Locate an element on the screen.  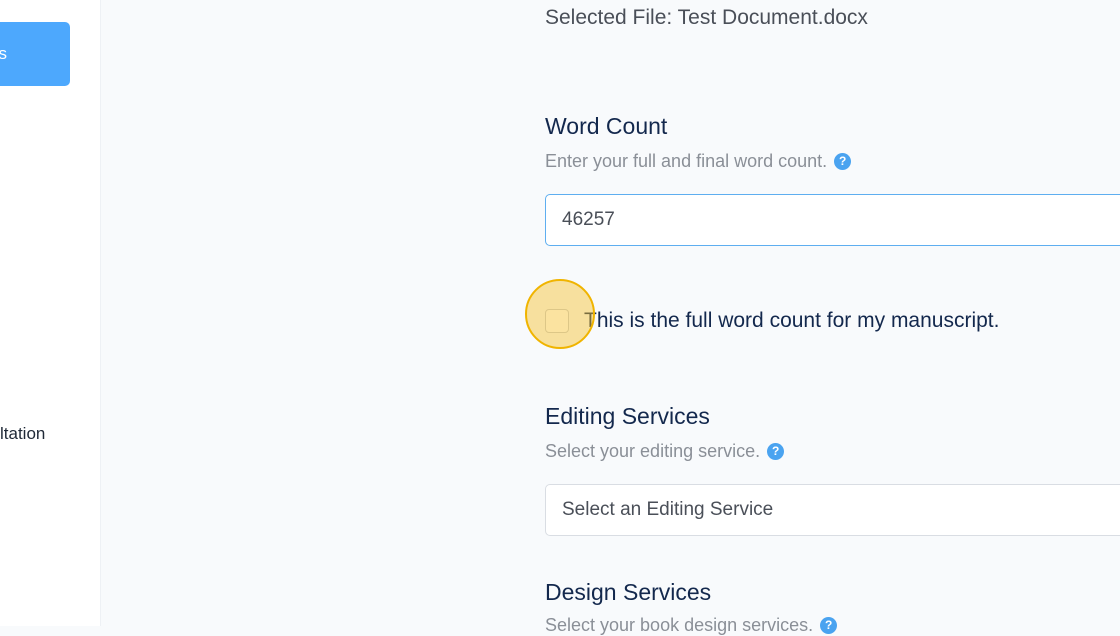
word-count-helper: Enter your full and final word count. ? is located at coordinates (698, 161).